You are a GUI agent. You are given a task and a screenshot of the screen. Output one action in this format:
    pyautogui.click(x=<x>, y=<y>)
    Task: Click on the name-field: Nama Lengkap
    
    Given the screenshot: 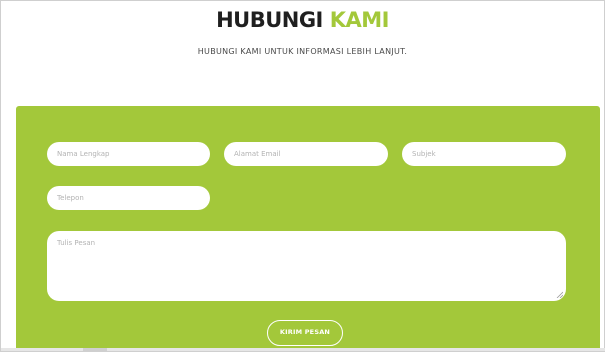 What is the action you would take?
    pyautogui.click(x=128, y=154)
    